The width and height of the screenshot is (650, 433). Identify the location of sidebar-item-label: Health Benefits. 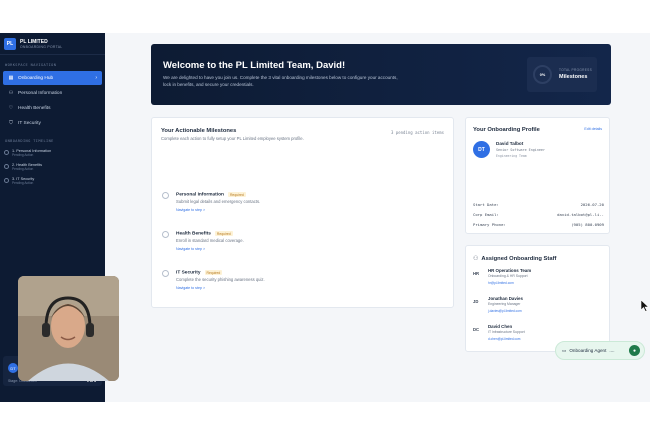
(34, 108).